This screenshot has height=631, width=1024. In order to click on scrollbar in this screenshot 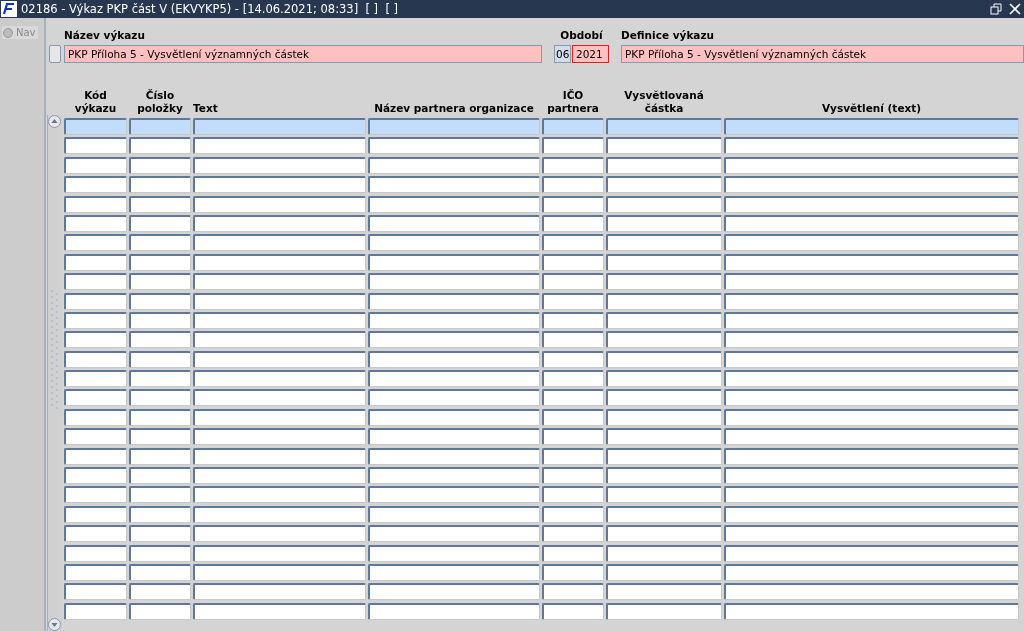, I will do `click(54, 373)`.